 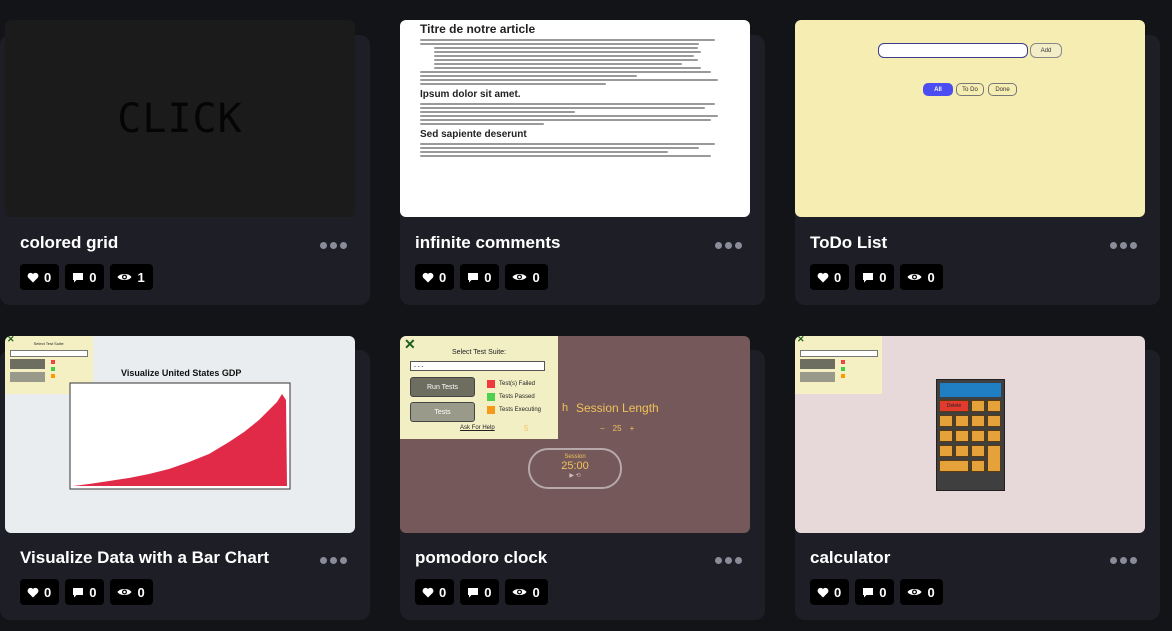 What do you see at coordinates (479, 352) in the screenshot?
I see `panel-label: Select Test Suite:` at bounding box center [479, 352].